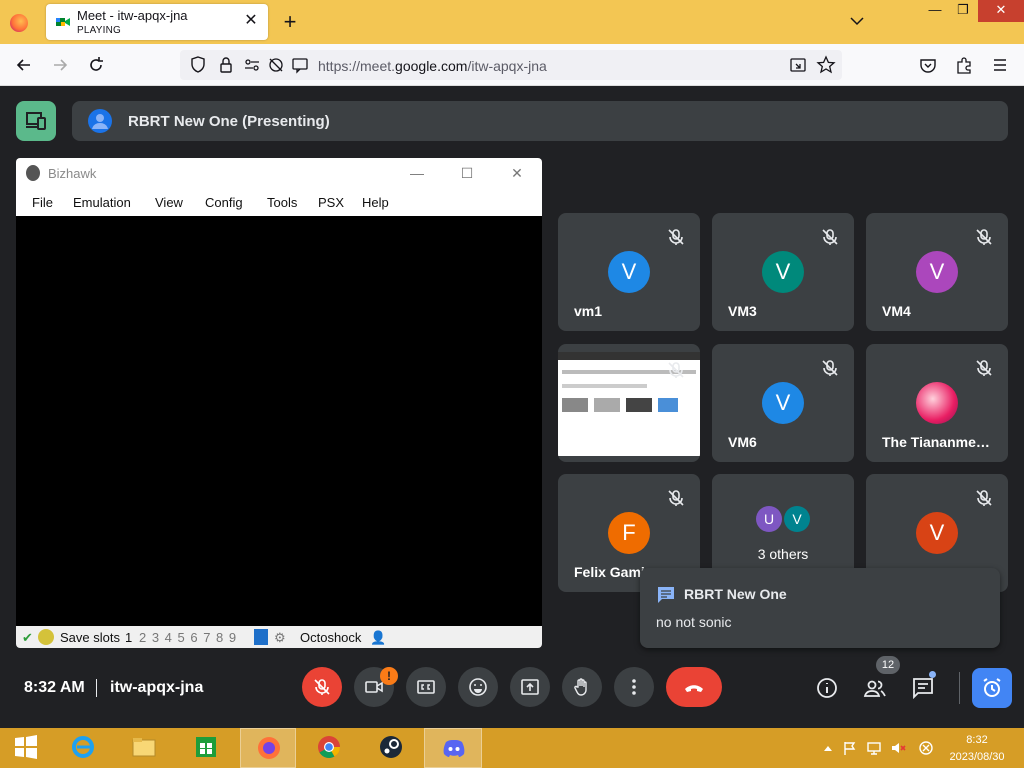 The image size is (1024, 768). What do you see at coordinates (46, 637) in the screenshot?
I see `sun-icon` at bounding box center [46, 637].